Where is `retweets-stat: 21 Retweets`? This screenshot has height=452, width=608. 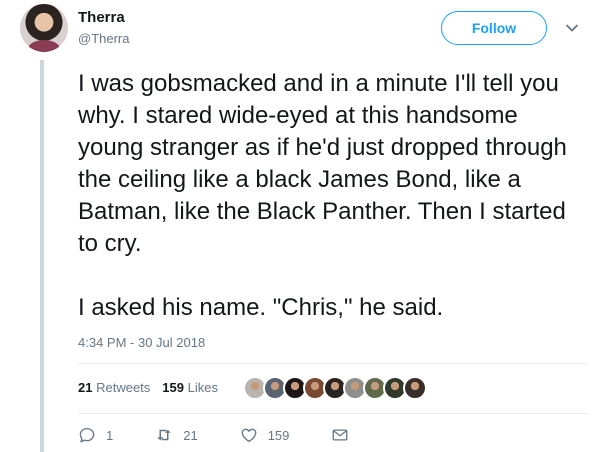 retweets-stat: 21 Retweets is located at coordinates (114, 387).